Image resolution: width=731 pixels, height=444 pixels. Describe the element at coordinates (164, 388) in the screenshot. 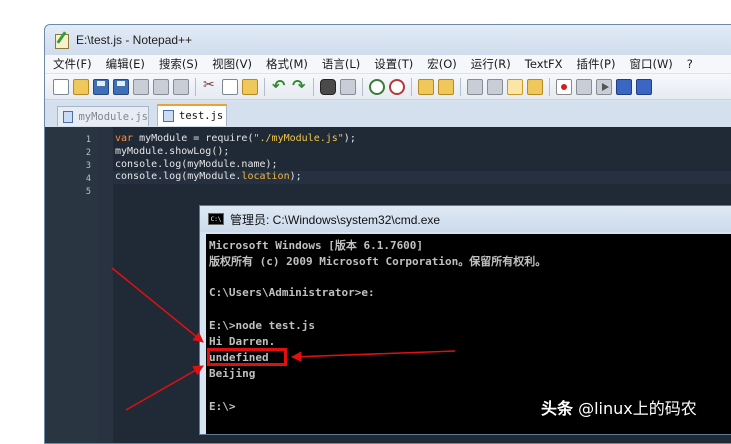

I see `arrow-lower-left` at that location.